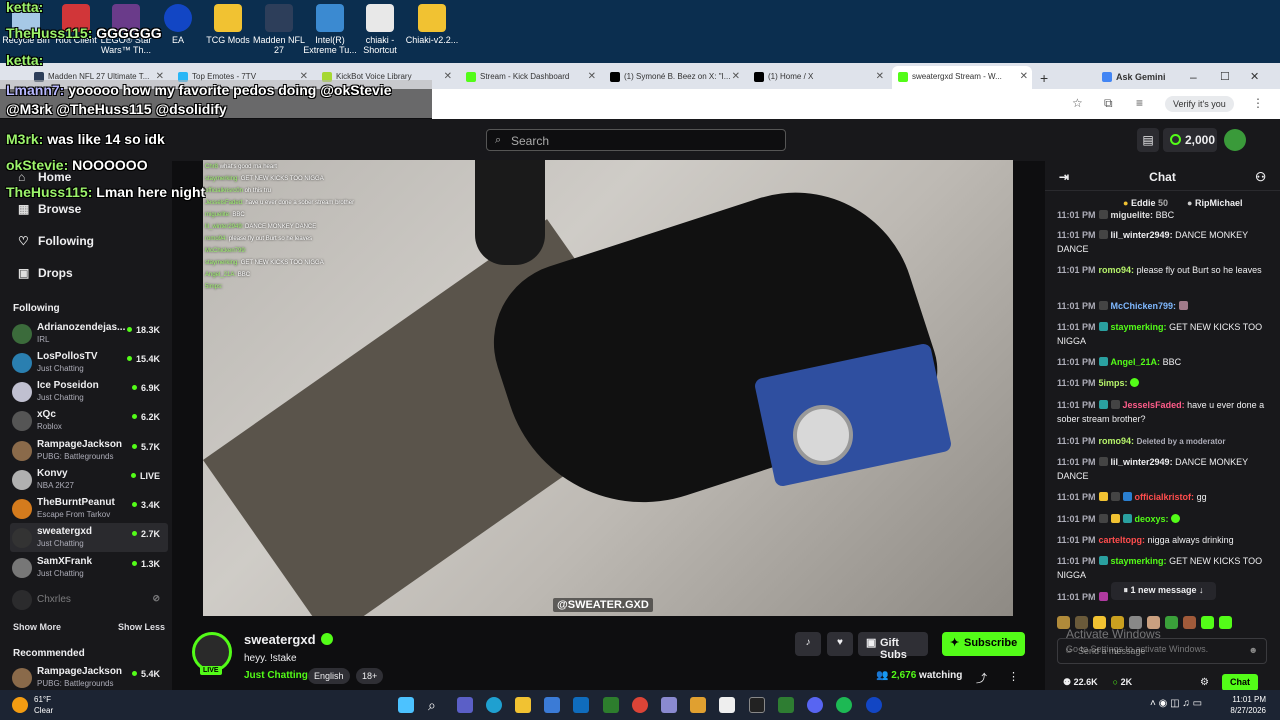 The width and height of the screenshot is (1280, 720). I want to click on channel-item: Adrianozendejas... IRL 18.3K, so click(89, 333).